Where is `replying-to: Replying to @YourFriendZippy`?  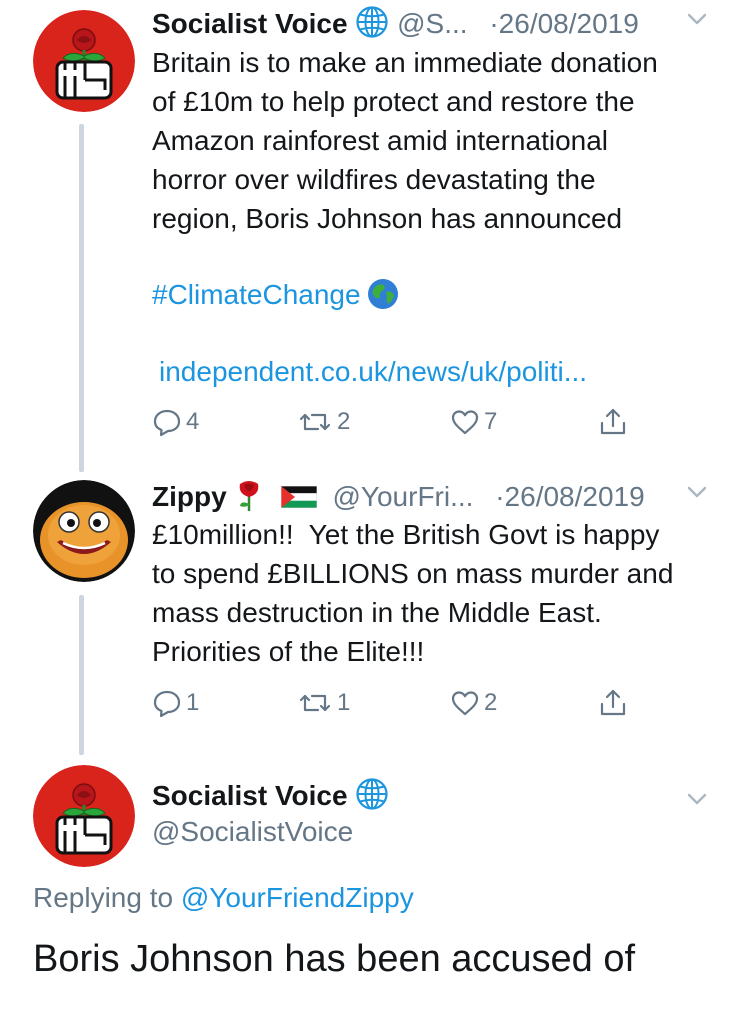 replying-to: Replying to @YourFriendZippy is located at coordinates (223, 898).